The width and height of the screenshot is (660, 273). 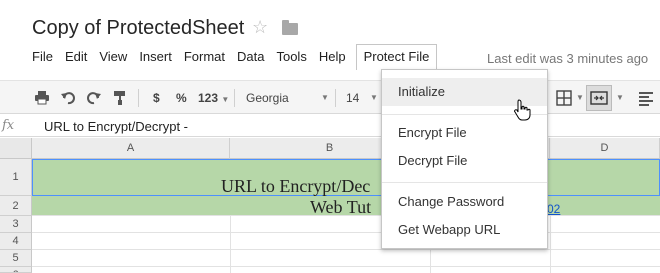 I want to click on menu-item-decrypt-file: Decrypt File, so click(x=464, y=161).